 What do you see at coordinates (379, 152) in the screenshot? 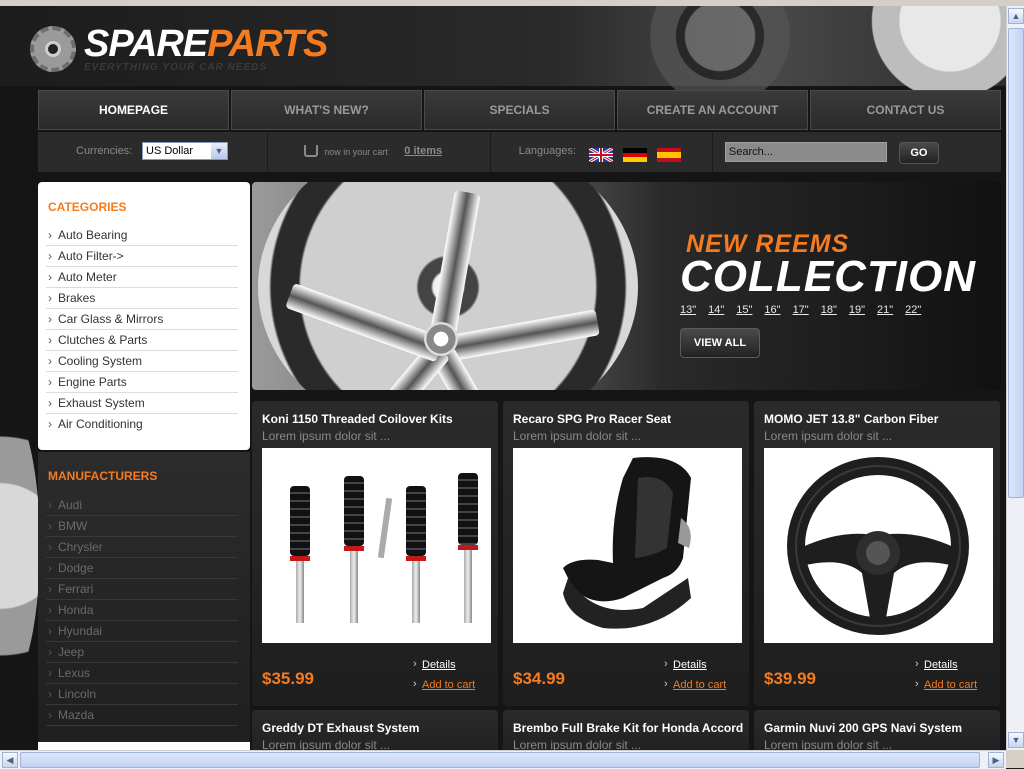
I see `cart-section: now in your cart 0 items` at bounding box center [379, 152].